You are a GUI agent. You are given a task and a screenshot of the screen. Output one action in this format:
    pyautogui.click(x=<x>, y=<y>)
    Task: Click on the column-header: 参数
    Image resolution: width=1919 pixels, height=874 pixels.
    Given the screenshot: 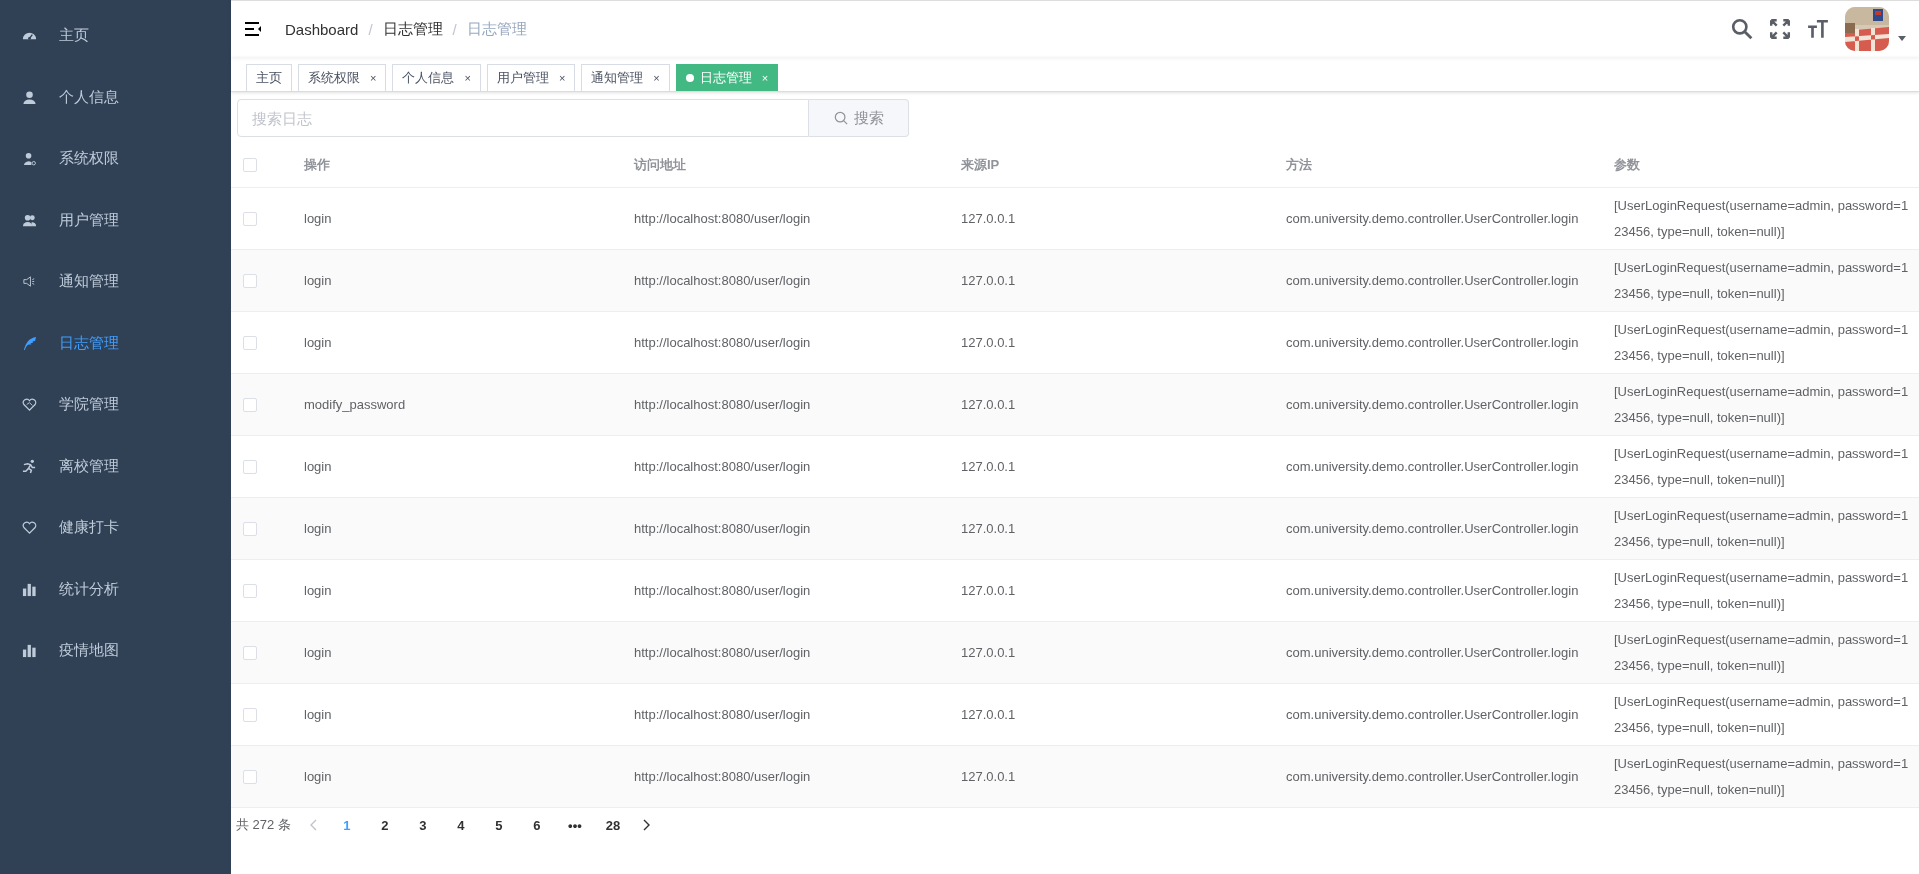 What is the action you would take?
    pyautogui.click(x=1627, y=164)
    